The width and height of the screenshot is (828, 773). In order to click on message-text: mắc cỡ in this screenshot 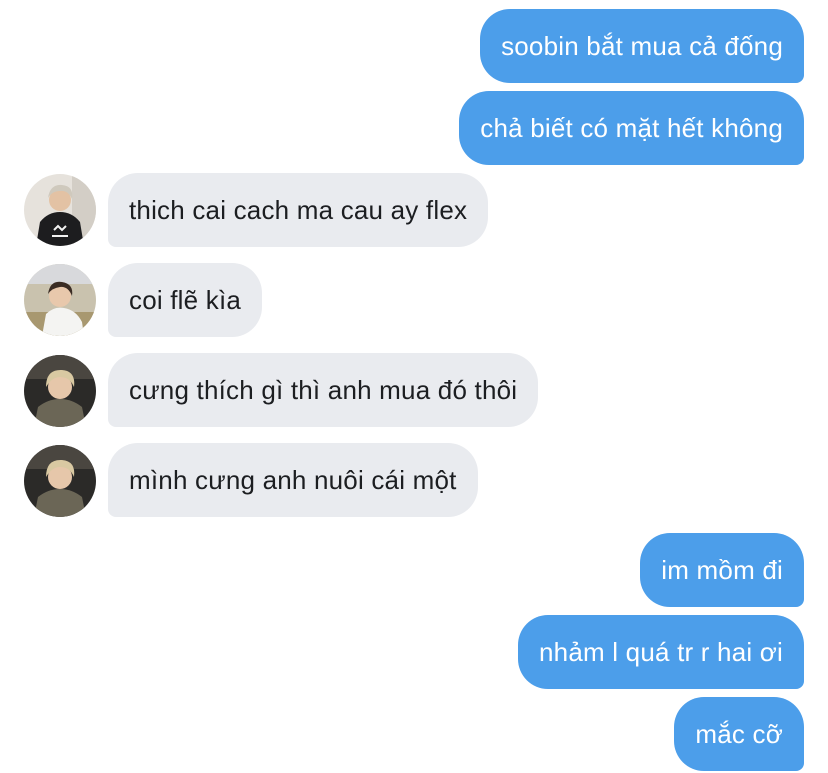, I will do `click(739, 733)`.